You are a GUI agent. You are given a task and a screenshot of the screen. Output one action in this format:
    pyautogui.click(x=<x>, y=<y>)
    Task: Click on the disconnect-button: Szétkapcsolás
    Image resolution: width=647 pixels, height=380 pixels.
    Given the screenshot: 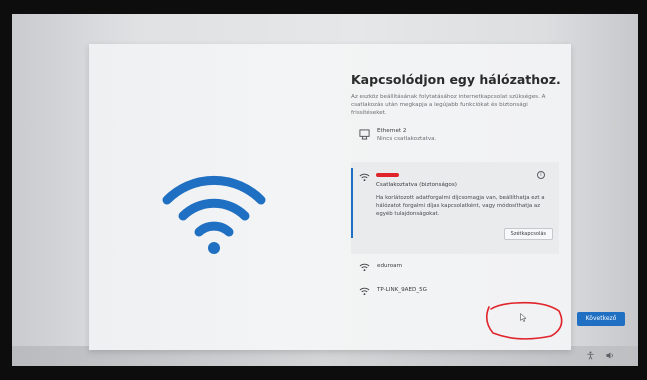 What is the action you would take?
    pyautogui.click(x=528, y=234)
    